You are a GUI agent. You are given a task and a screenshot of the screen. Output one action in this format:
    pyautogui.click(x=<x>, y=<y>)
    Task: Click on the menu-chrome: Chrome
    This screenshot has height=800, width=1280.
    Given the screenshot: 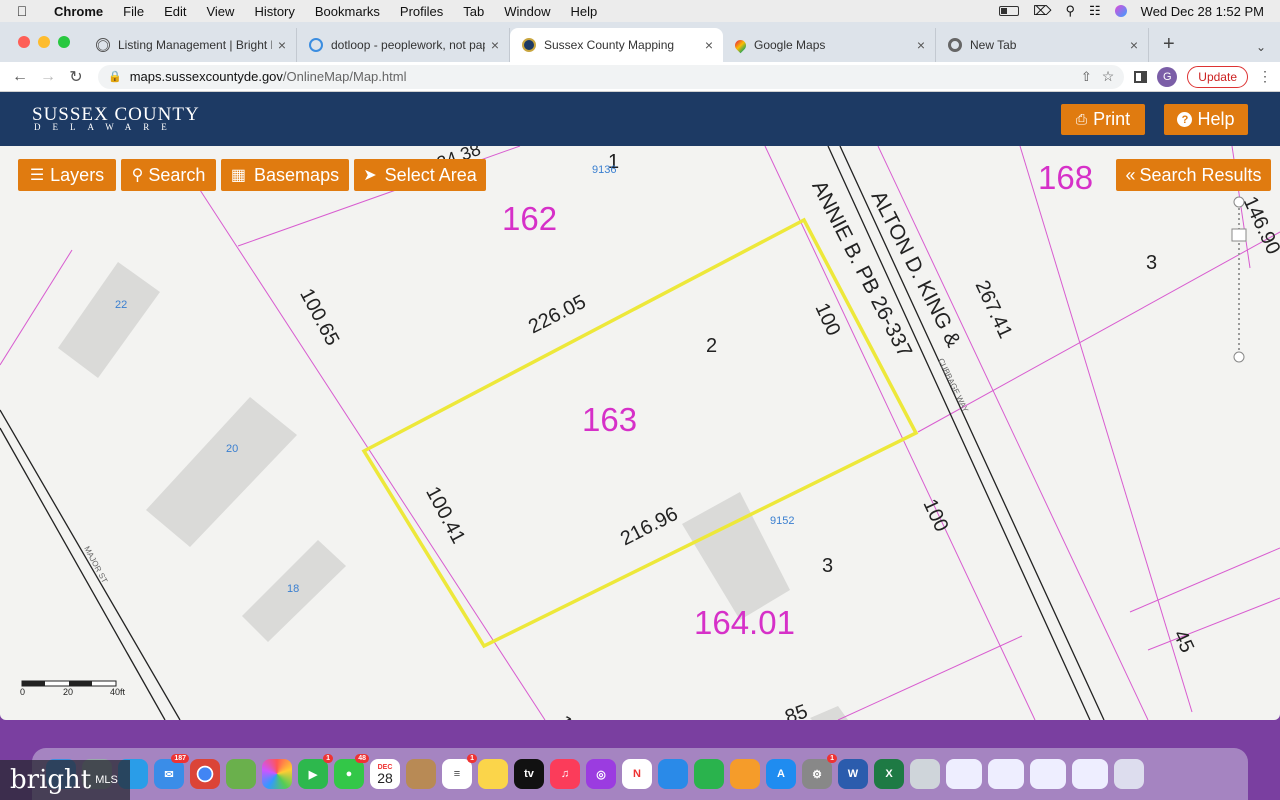 What is the action you would take?
    pyautogui.click(x=78, y=11)
    